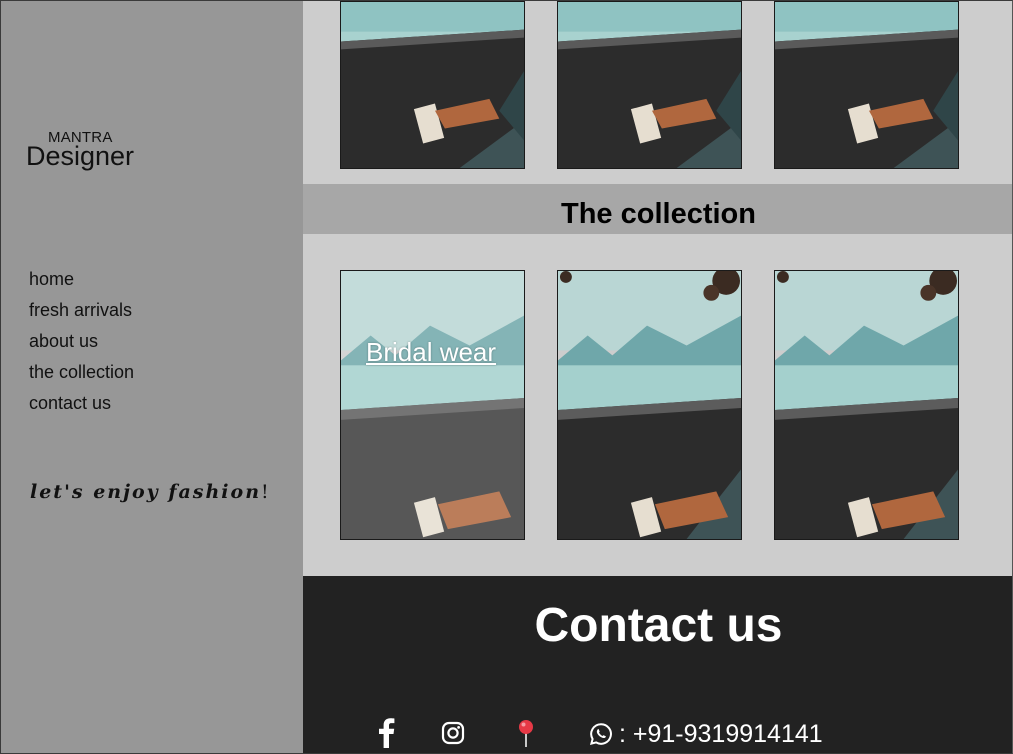  What do you see at coordinates (601, 734) in the screenshot?
I see `whatsapp-icon` at bounding box center [601, 734].